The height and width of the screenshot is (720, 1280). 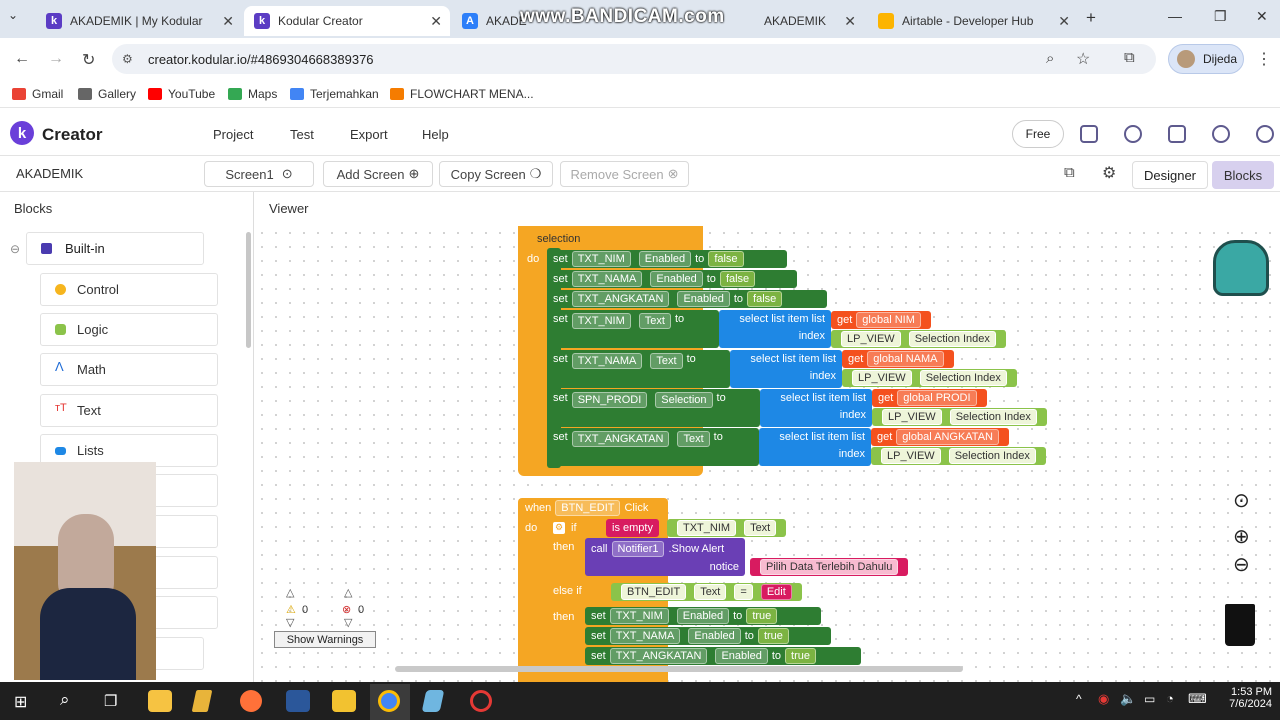 I want to click on extensions-icon: ⧉, so click(x=1129, y=57).